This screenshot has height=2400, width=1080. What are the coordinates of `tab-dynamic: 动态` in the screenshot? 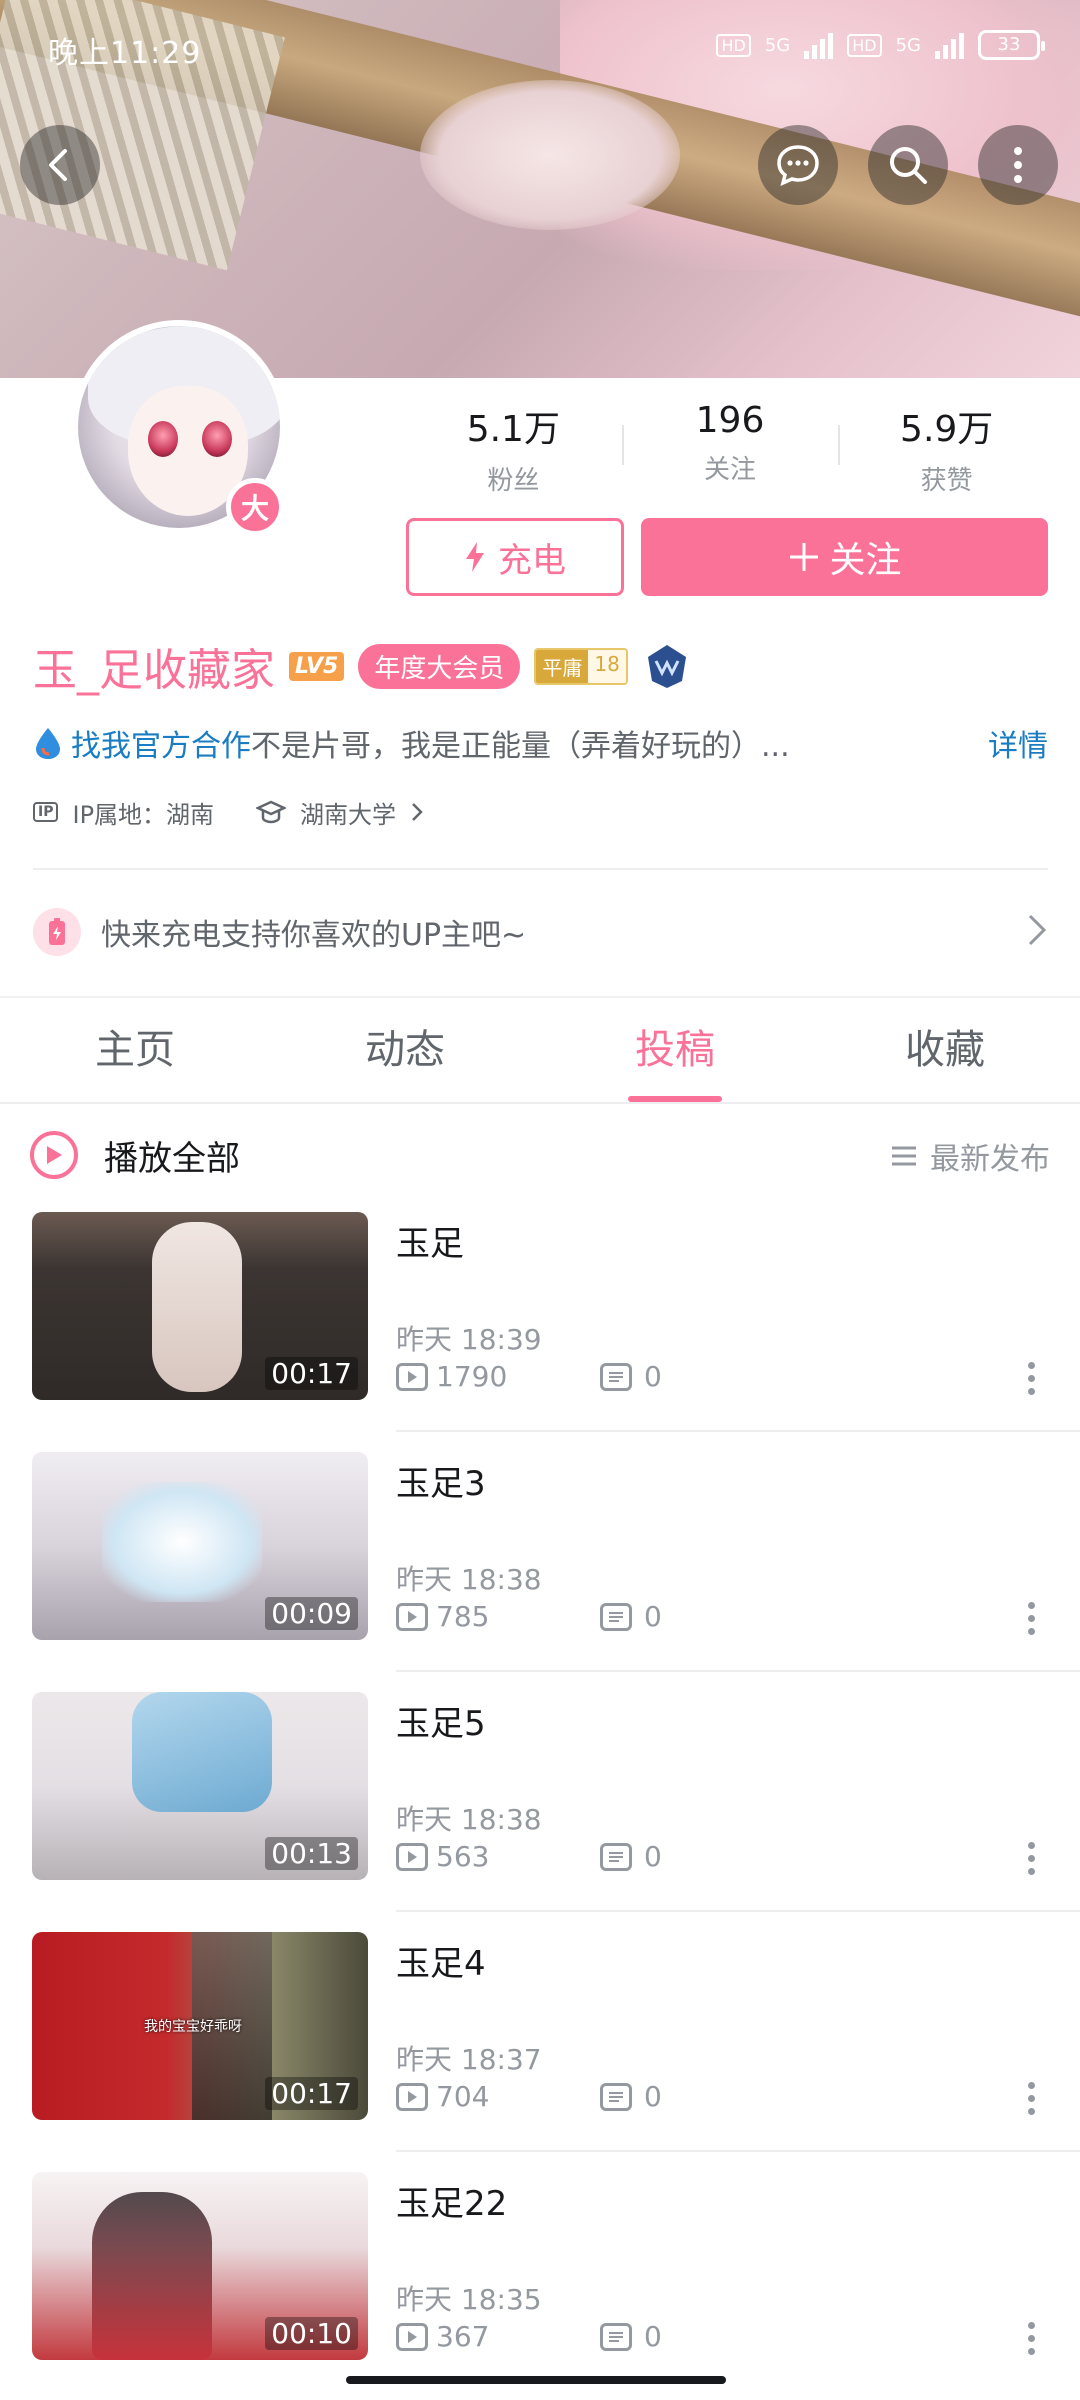 It's located at (405, 1056).